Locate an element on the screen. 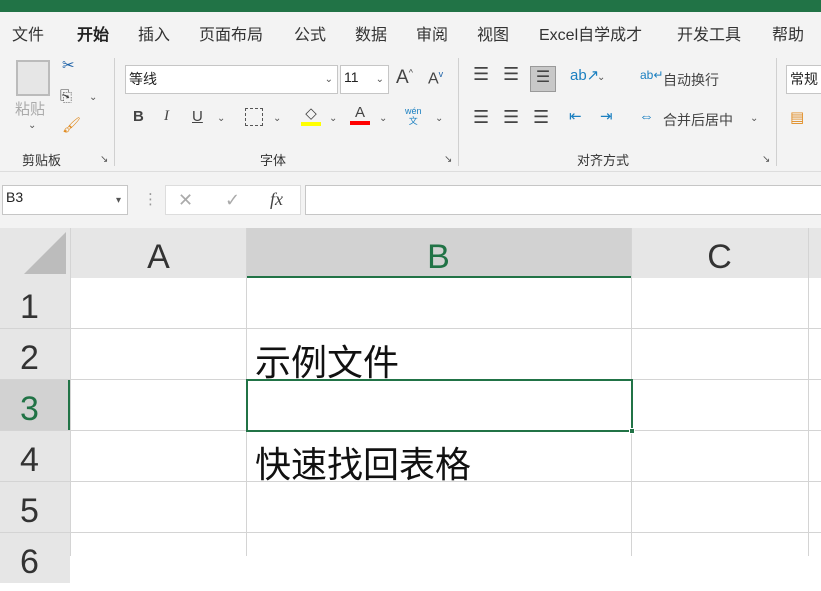 Image resolution: width=821 pixels, height=591 pixels. underline-icon: U is located at coordinates (197, 116).